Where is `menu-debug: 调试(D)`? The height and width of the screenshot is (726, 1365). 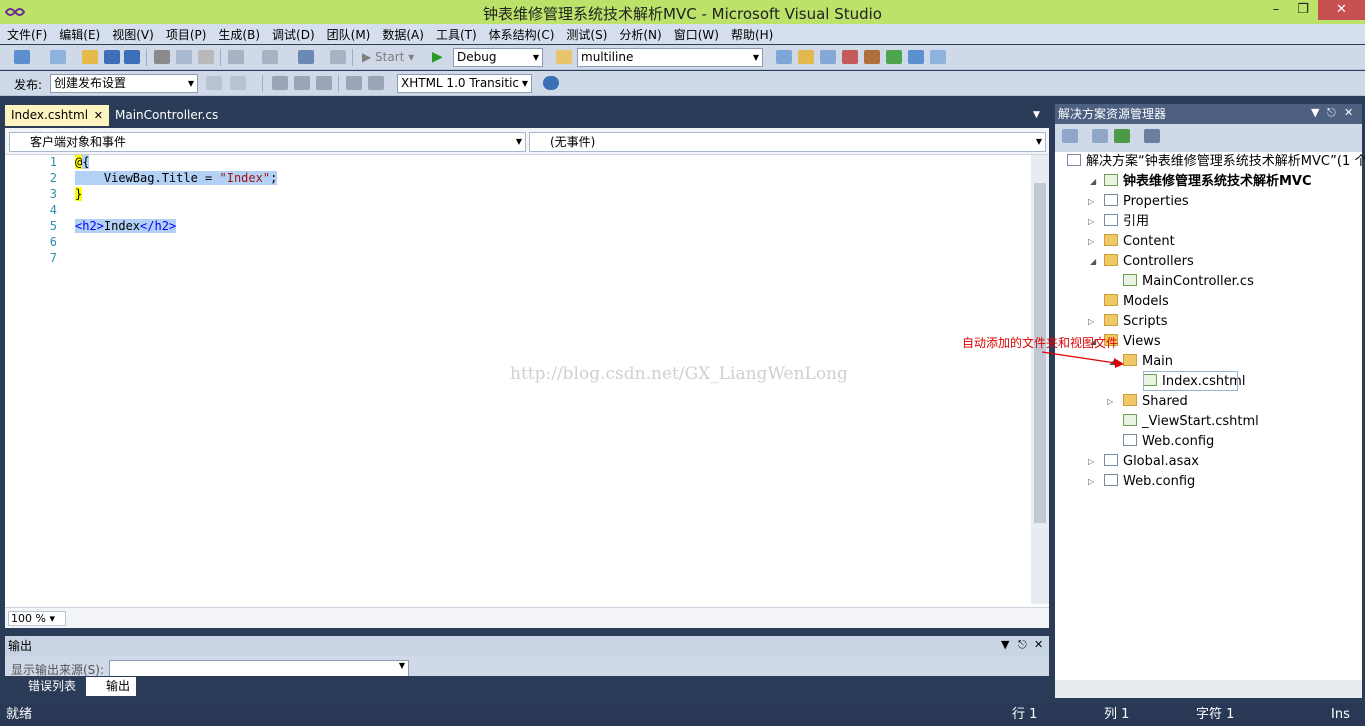 menu-debug: 调试(D) is located at coordinates (293, 34).